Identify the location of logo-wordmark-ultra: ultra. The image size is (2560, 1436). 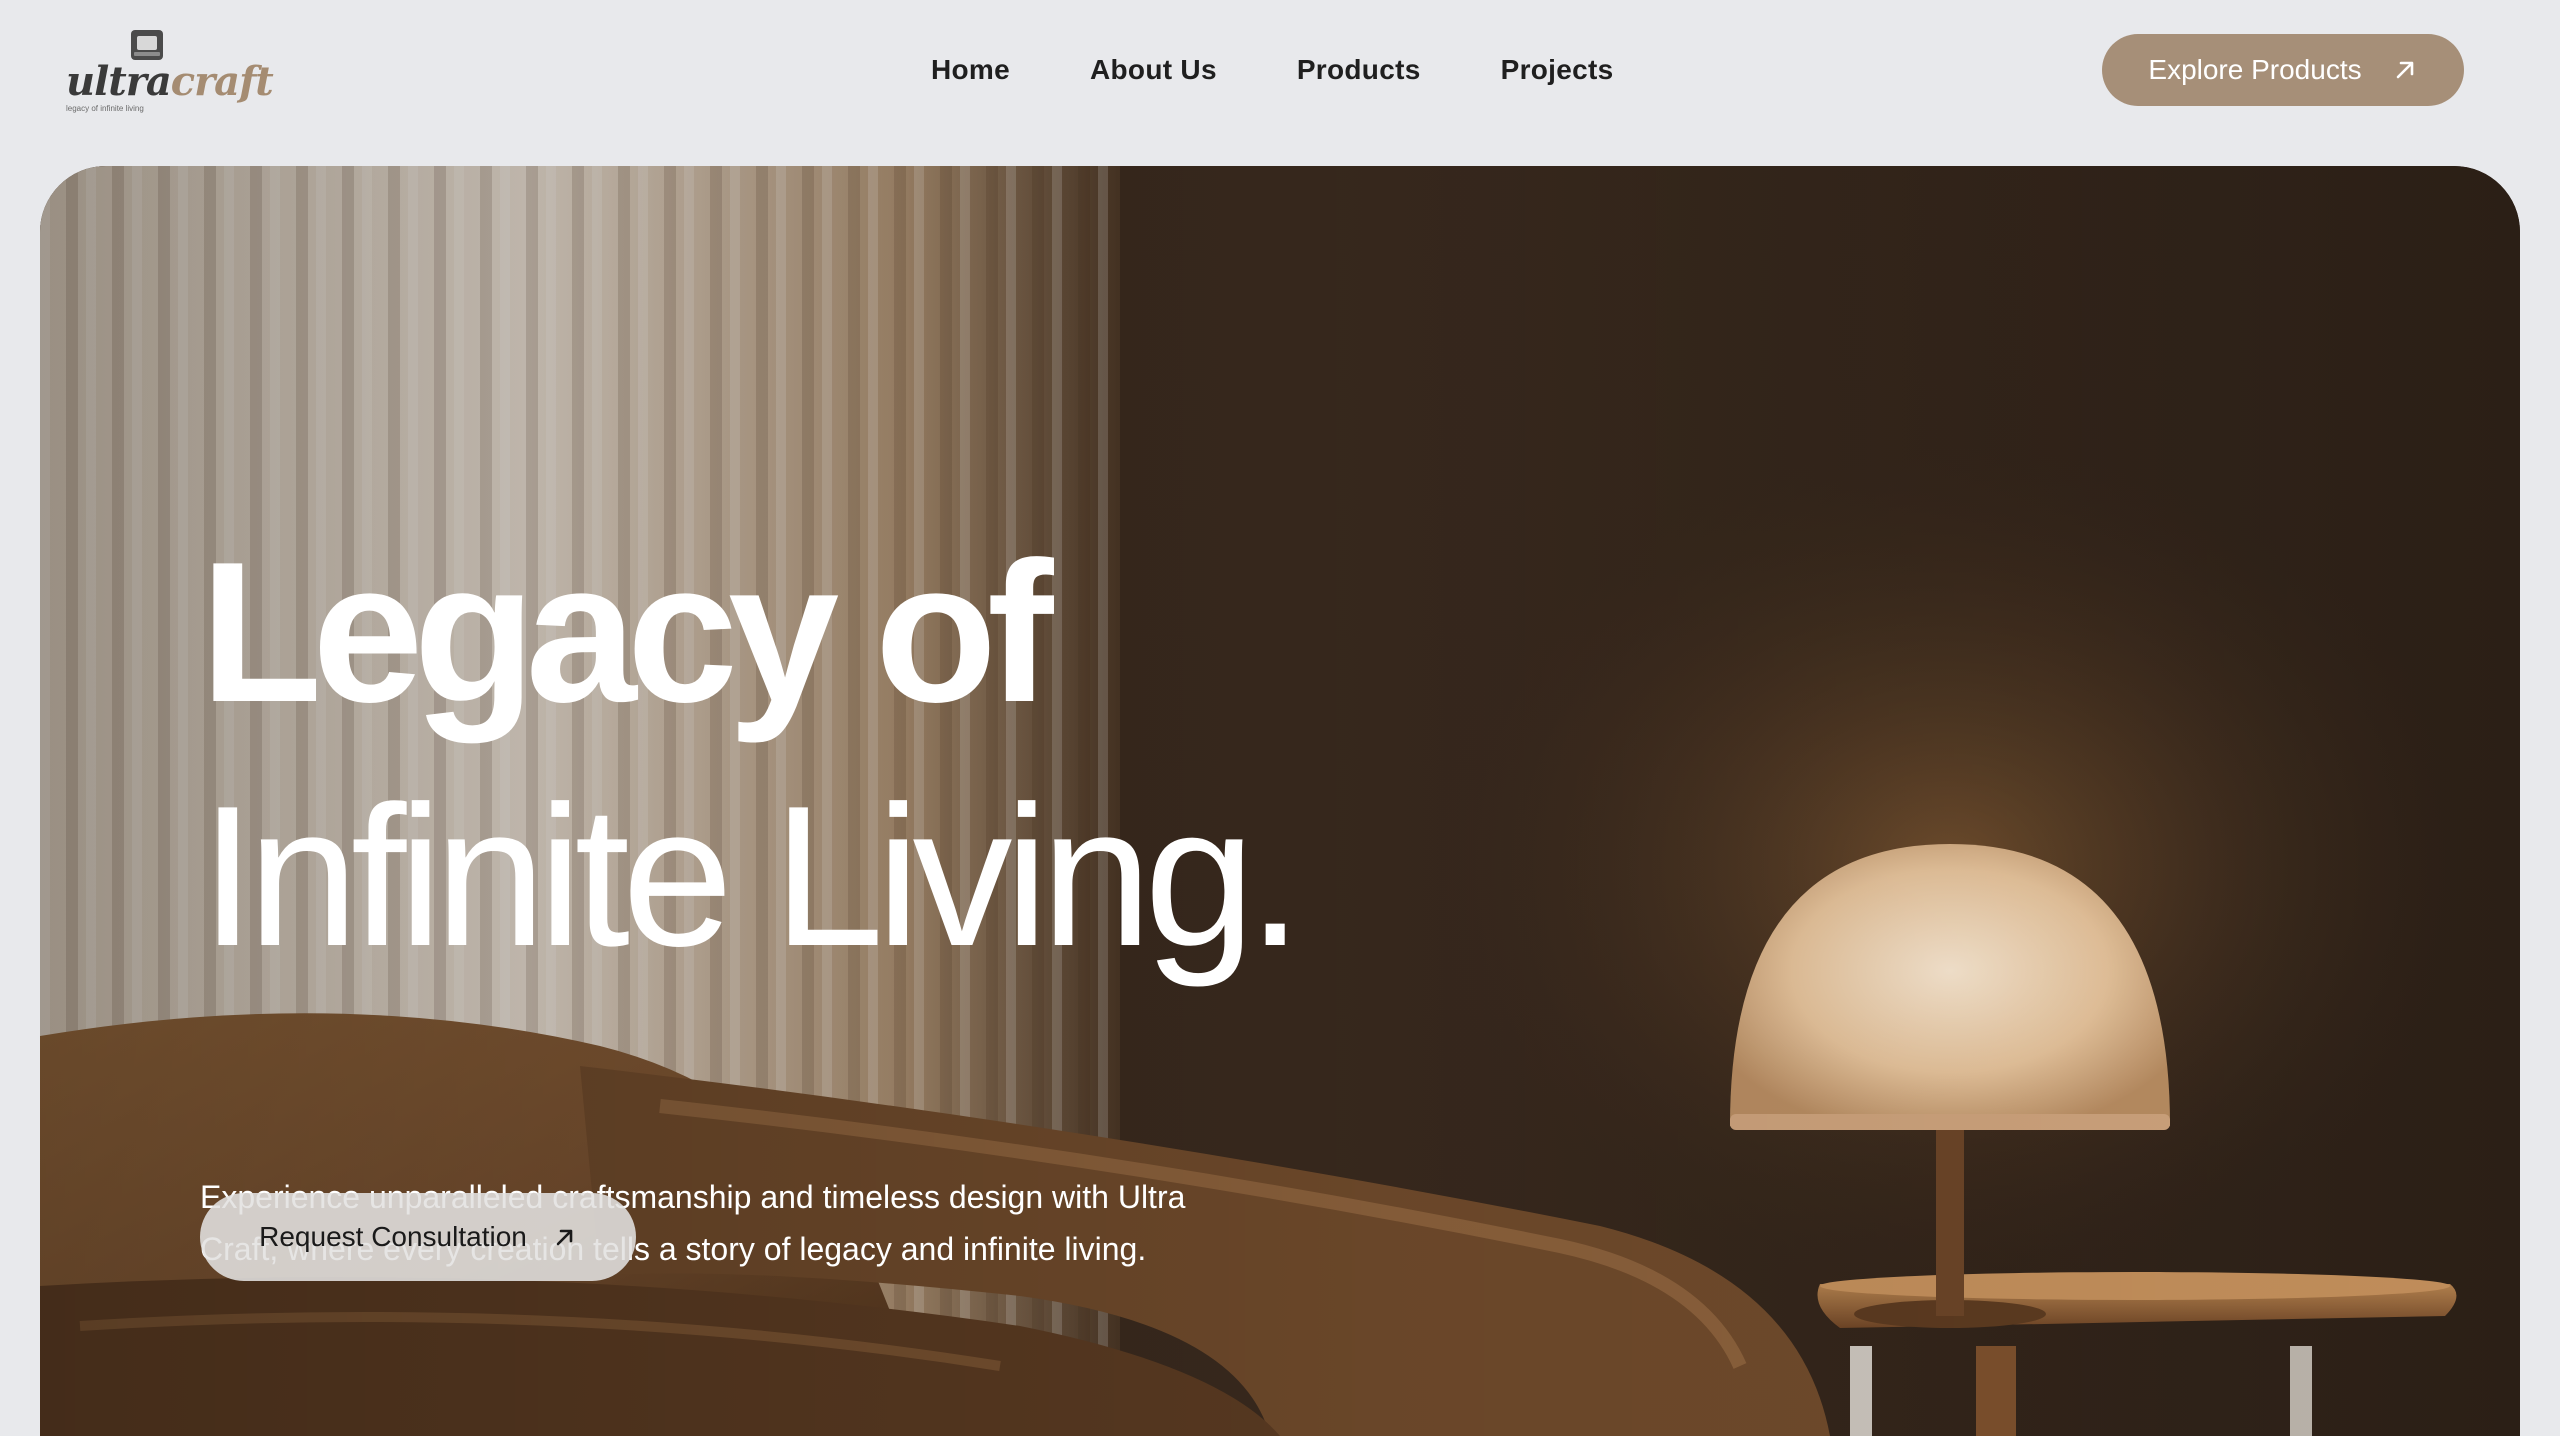
(119, 81).